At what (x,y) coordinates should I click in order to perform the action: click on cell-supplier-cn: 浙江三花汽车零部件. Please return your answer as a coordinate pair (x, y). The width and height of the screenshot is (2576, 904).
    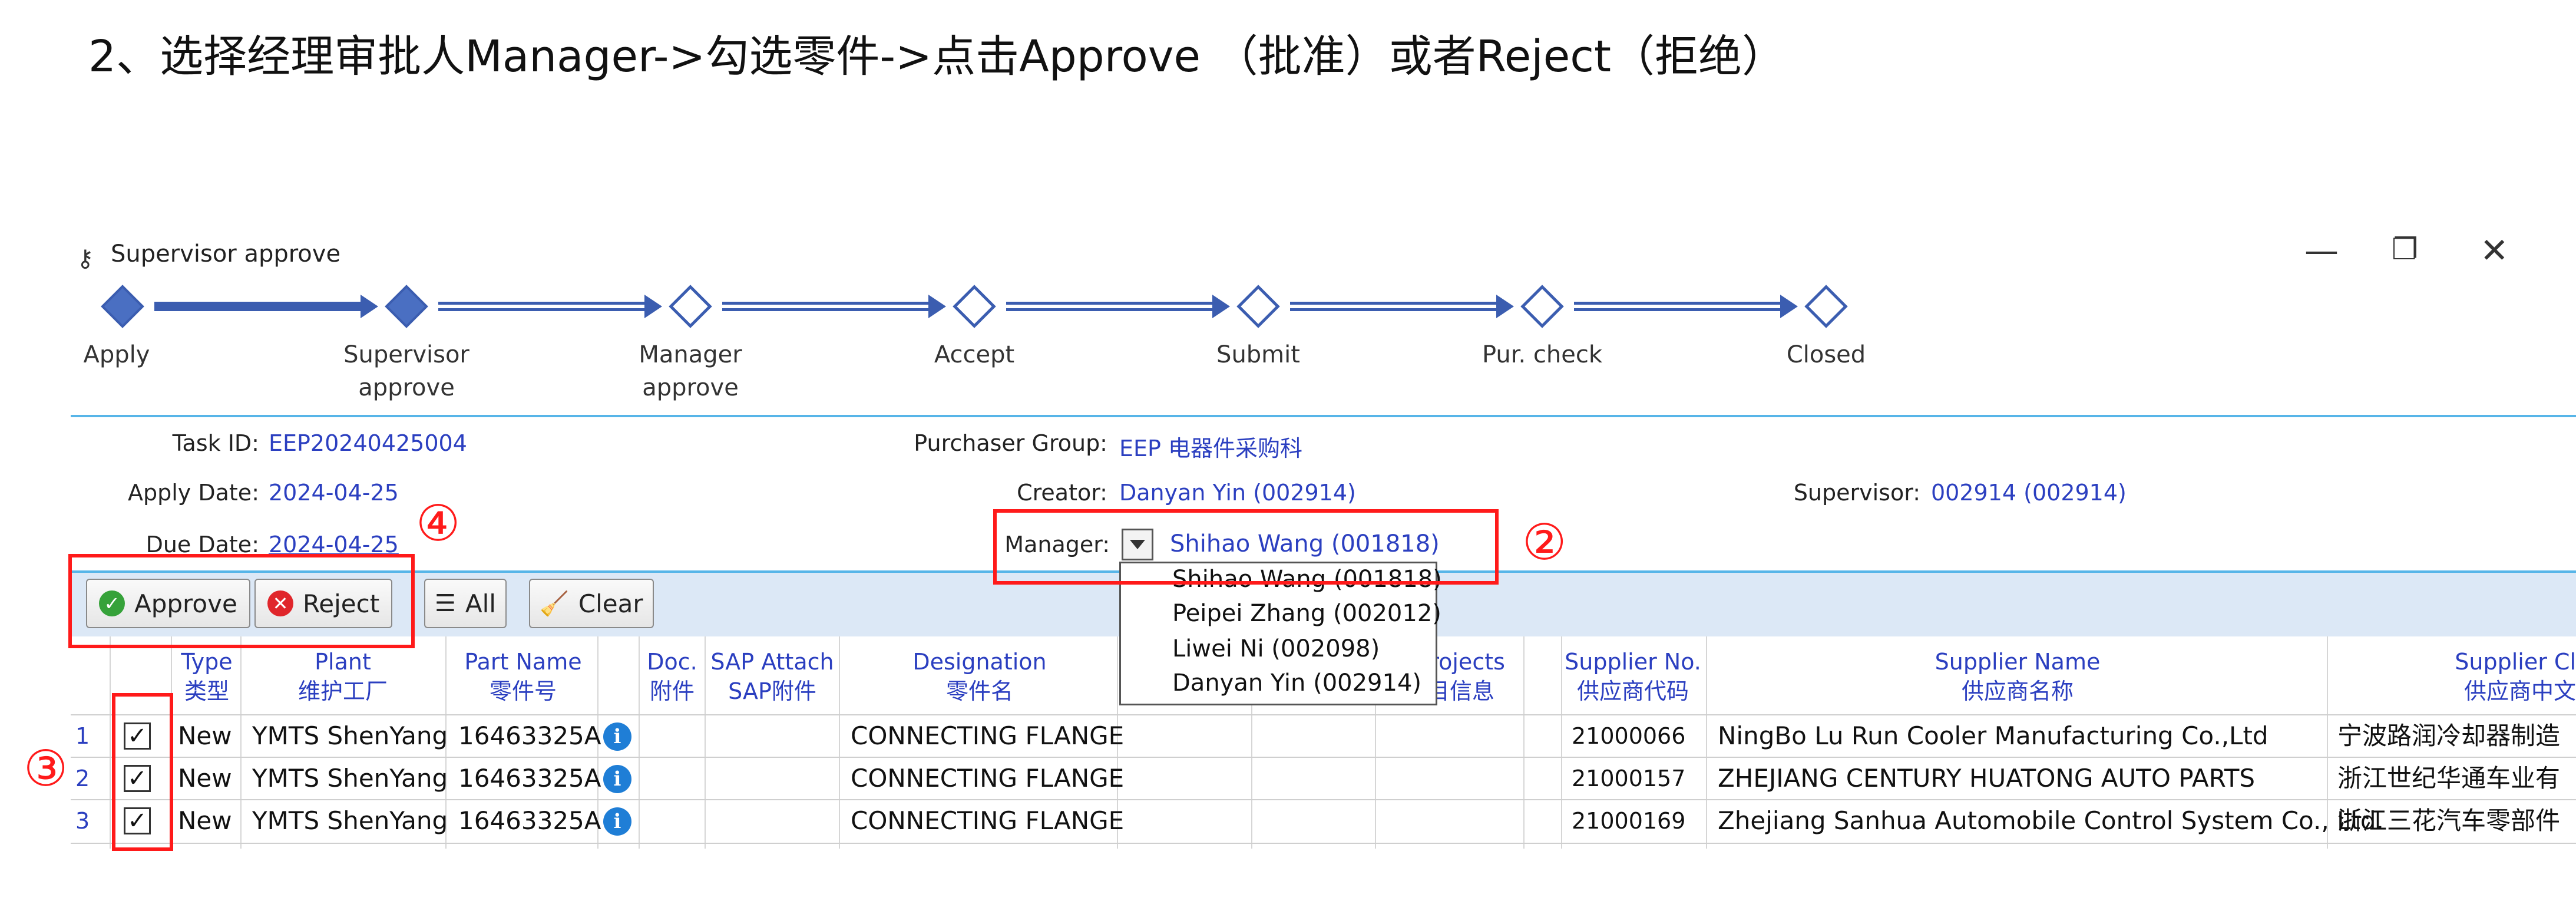
    Looking at the image, I should click on (2449, 820).